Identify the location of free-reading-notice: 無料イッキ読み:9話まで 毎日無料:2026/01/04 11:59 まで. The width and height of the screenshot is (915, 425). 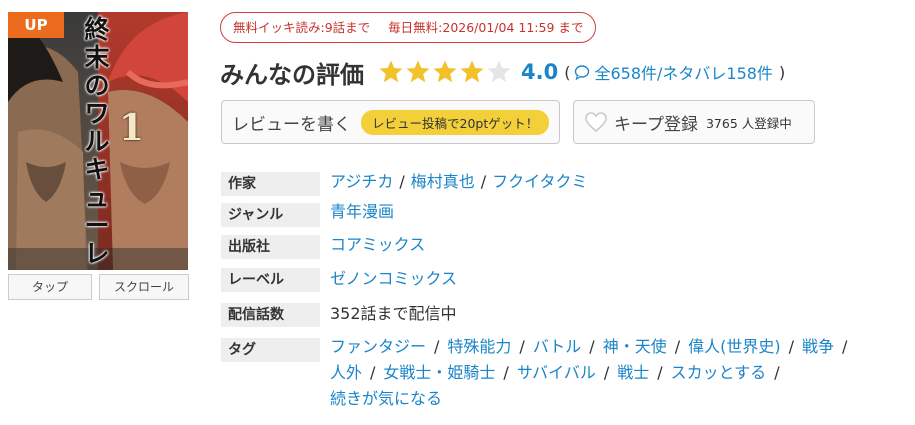
(408, 27).